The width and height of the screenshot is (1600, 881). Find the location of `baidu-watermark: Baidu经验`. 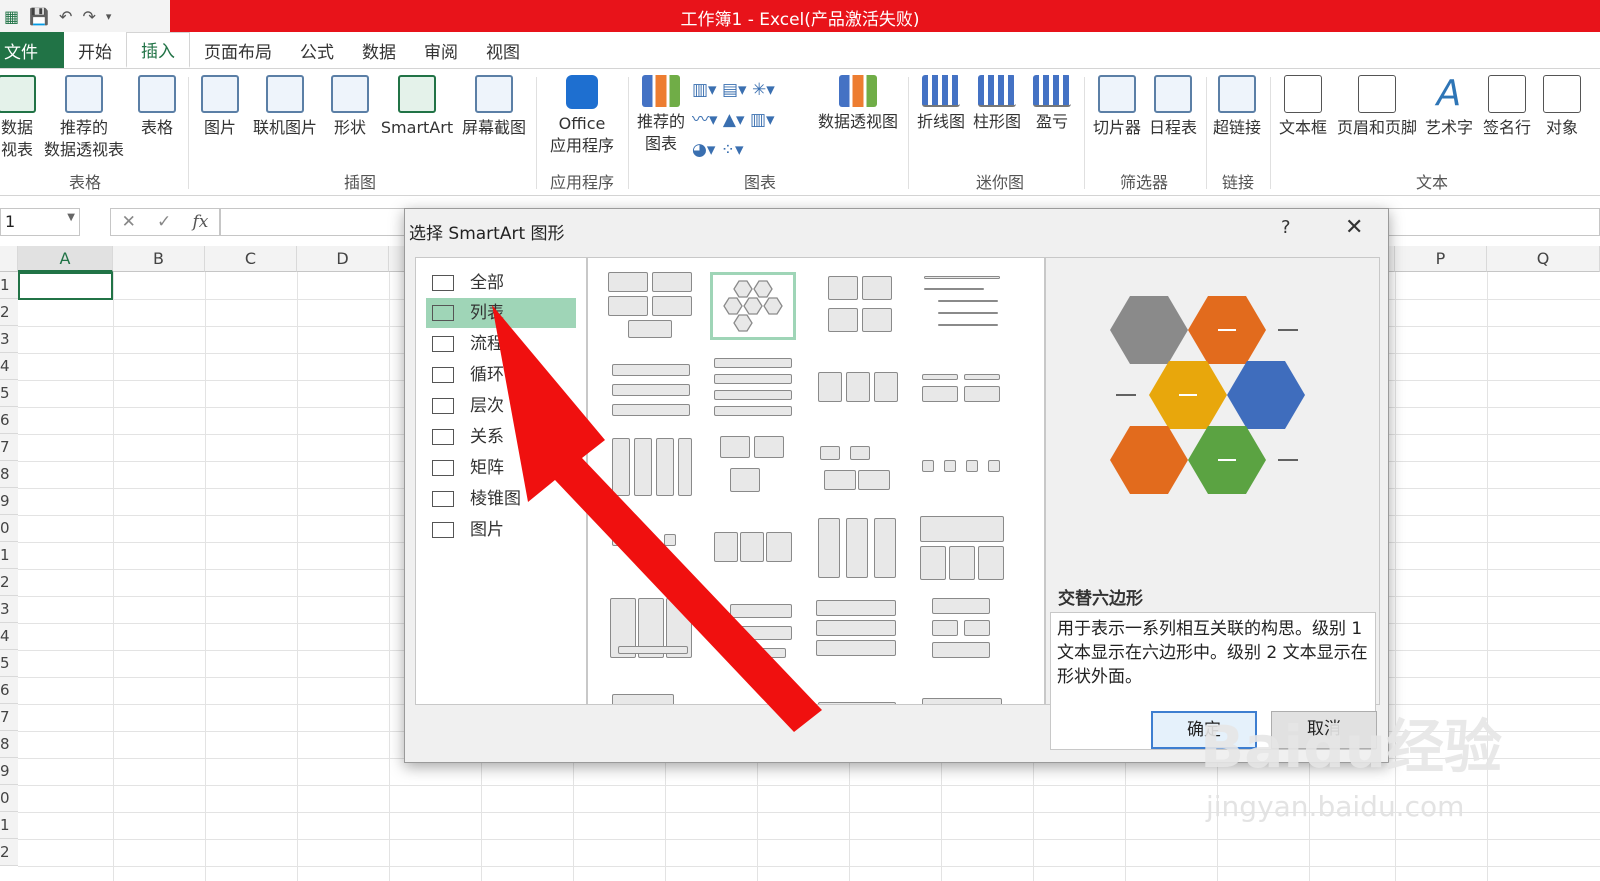

baidu-watermark: Baidu经验 is located at coordinates (1351, 747).